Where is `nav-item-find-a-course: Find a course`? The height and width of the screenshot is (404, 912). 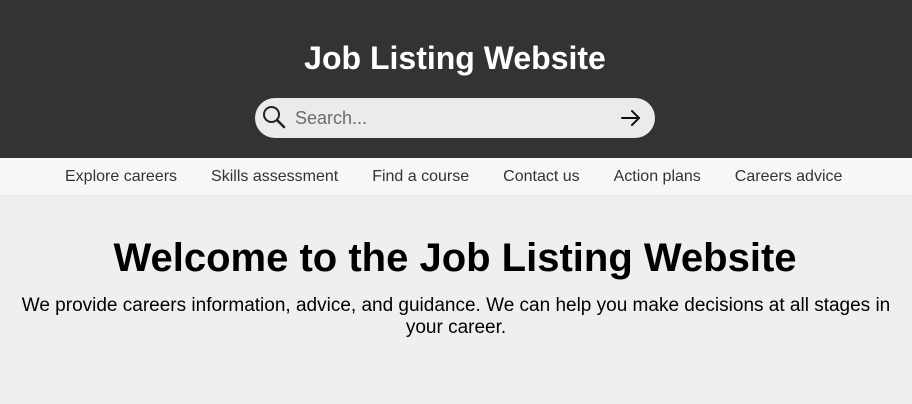
nav-item-find-a-course: Find a course is located at coordinates (420, 177).